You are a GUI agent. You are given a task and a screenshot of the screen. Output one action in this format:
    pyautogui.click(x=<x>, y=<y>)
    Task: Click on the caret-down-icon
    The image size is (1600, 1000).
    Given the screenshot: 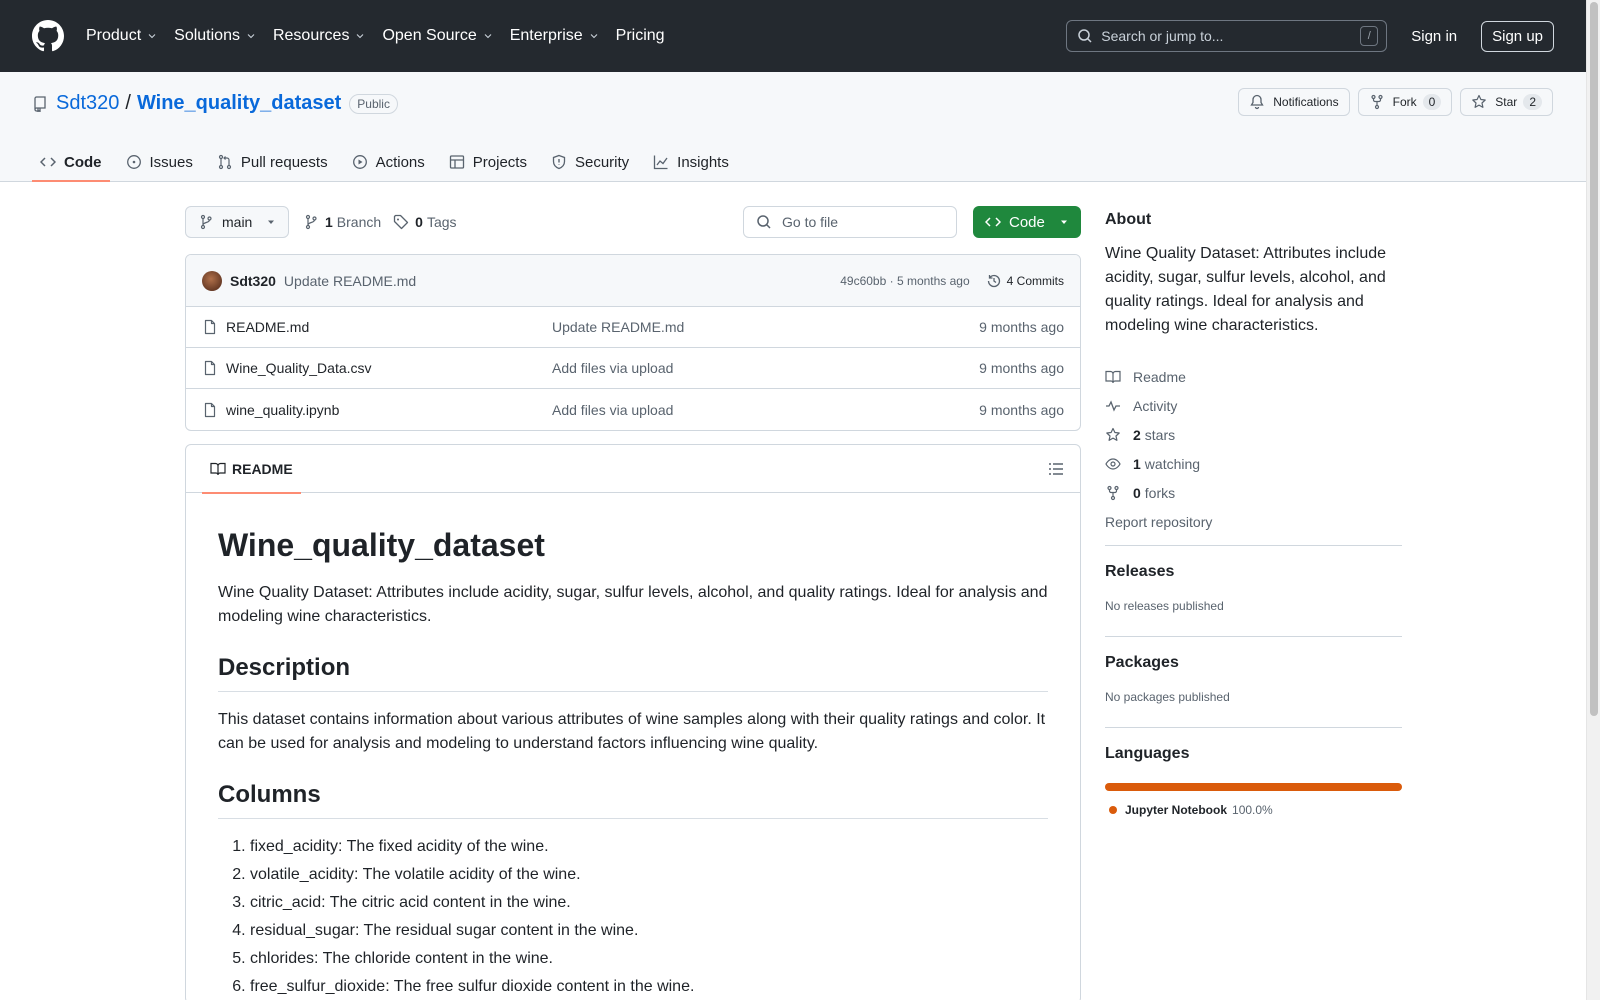 What is the action you would take?
    pyautogui.click(x=1064, y=222)
    